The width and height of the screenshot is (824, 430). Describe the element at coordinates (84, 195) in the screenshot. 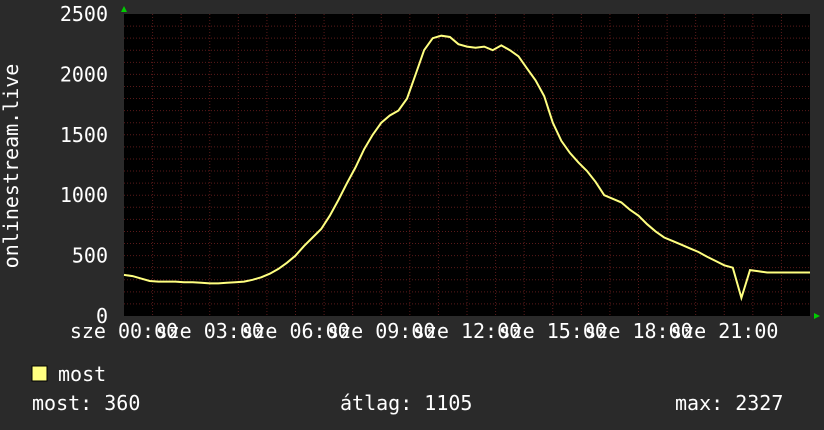

I see `y-tick-label: 1000` at that location.